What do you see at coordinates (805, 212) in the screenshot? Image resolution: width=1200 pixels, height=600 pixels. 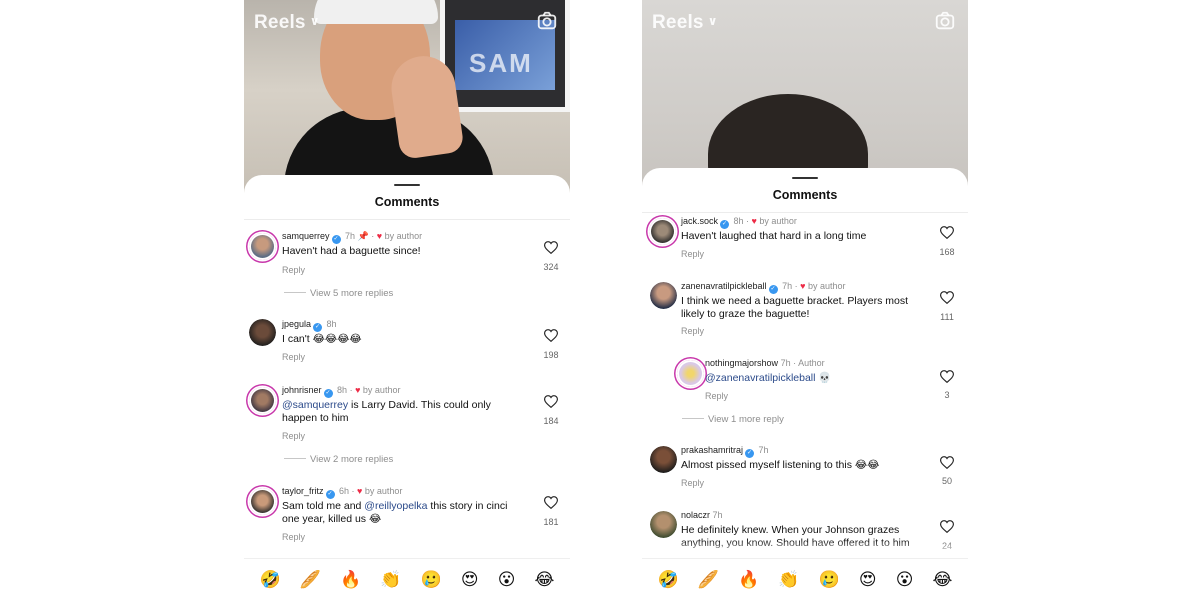 I see `divider` at bounding box center [805, 212].